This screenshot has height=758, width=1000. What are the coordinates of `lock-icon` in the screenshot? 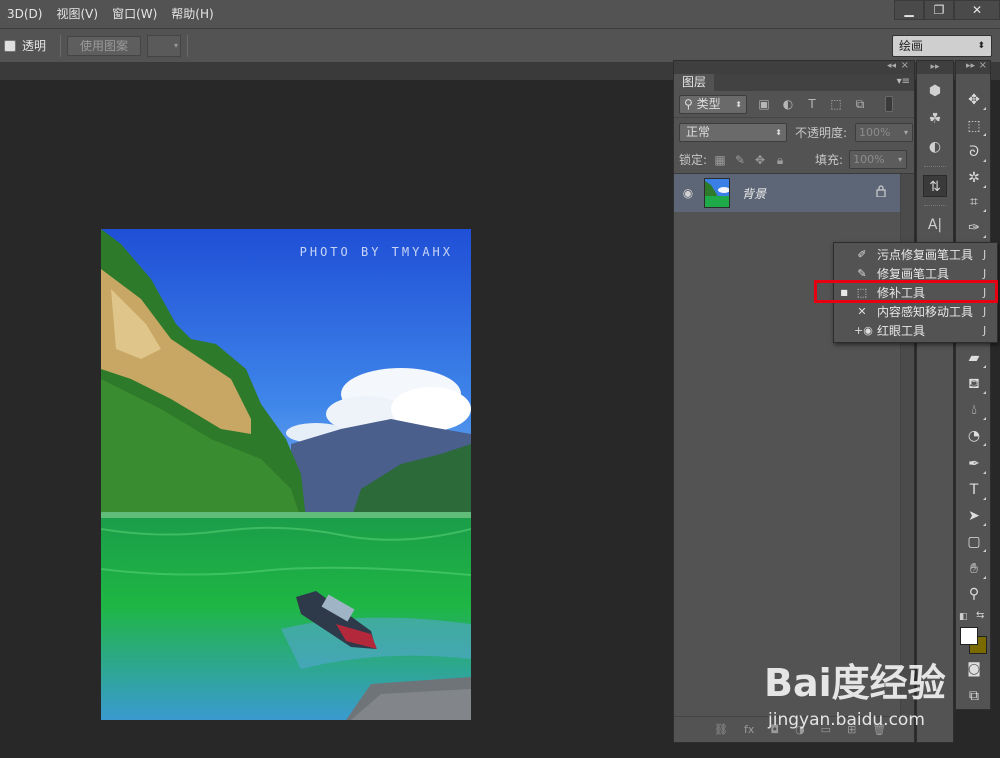 It's located at (881, 191).